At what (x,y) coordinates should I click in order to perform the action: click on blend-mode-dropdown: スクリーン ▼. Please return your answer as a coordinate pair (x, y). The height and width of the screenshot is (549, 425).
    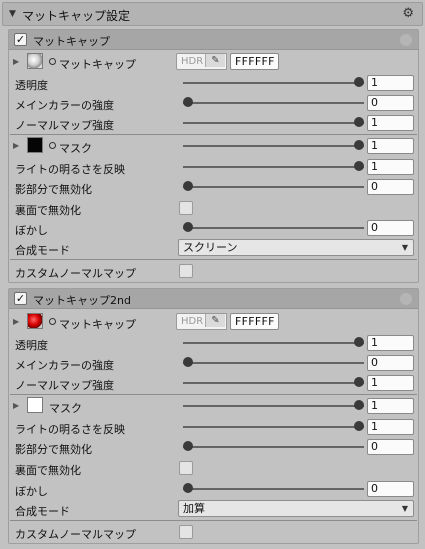
    Looking at the image, I should click on (296, 247).